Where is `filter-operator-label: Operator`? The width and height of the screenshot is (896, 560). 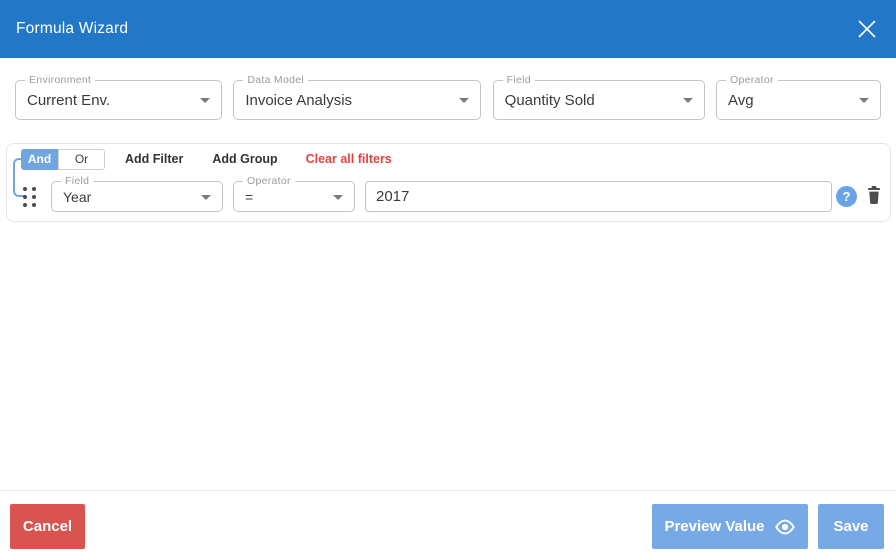
filter-operator-label: Operator is located at coordinates (269, 181).